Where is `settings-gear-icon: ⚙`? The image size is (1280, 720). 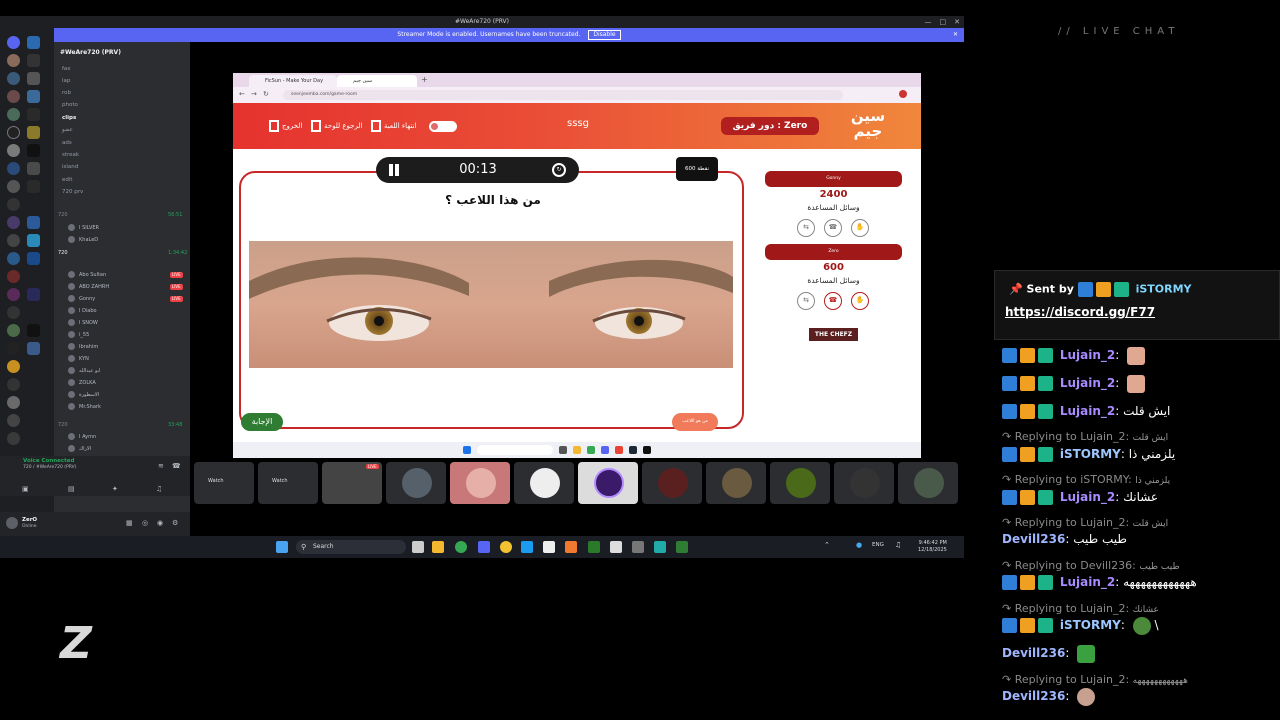
settings-gear-icon: ⚙ is located at coordinates (175, 523).